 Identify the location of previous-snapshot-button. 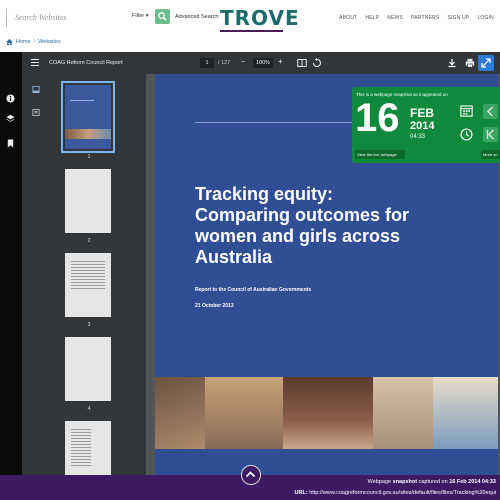
(490, 111).